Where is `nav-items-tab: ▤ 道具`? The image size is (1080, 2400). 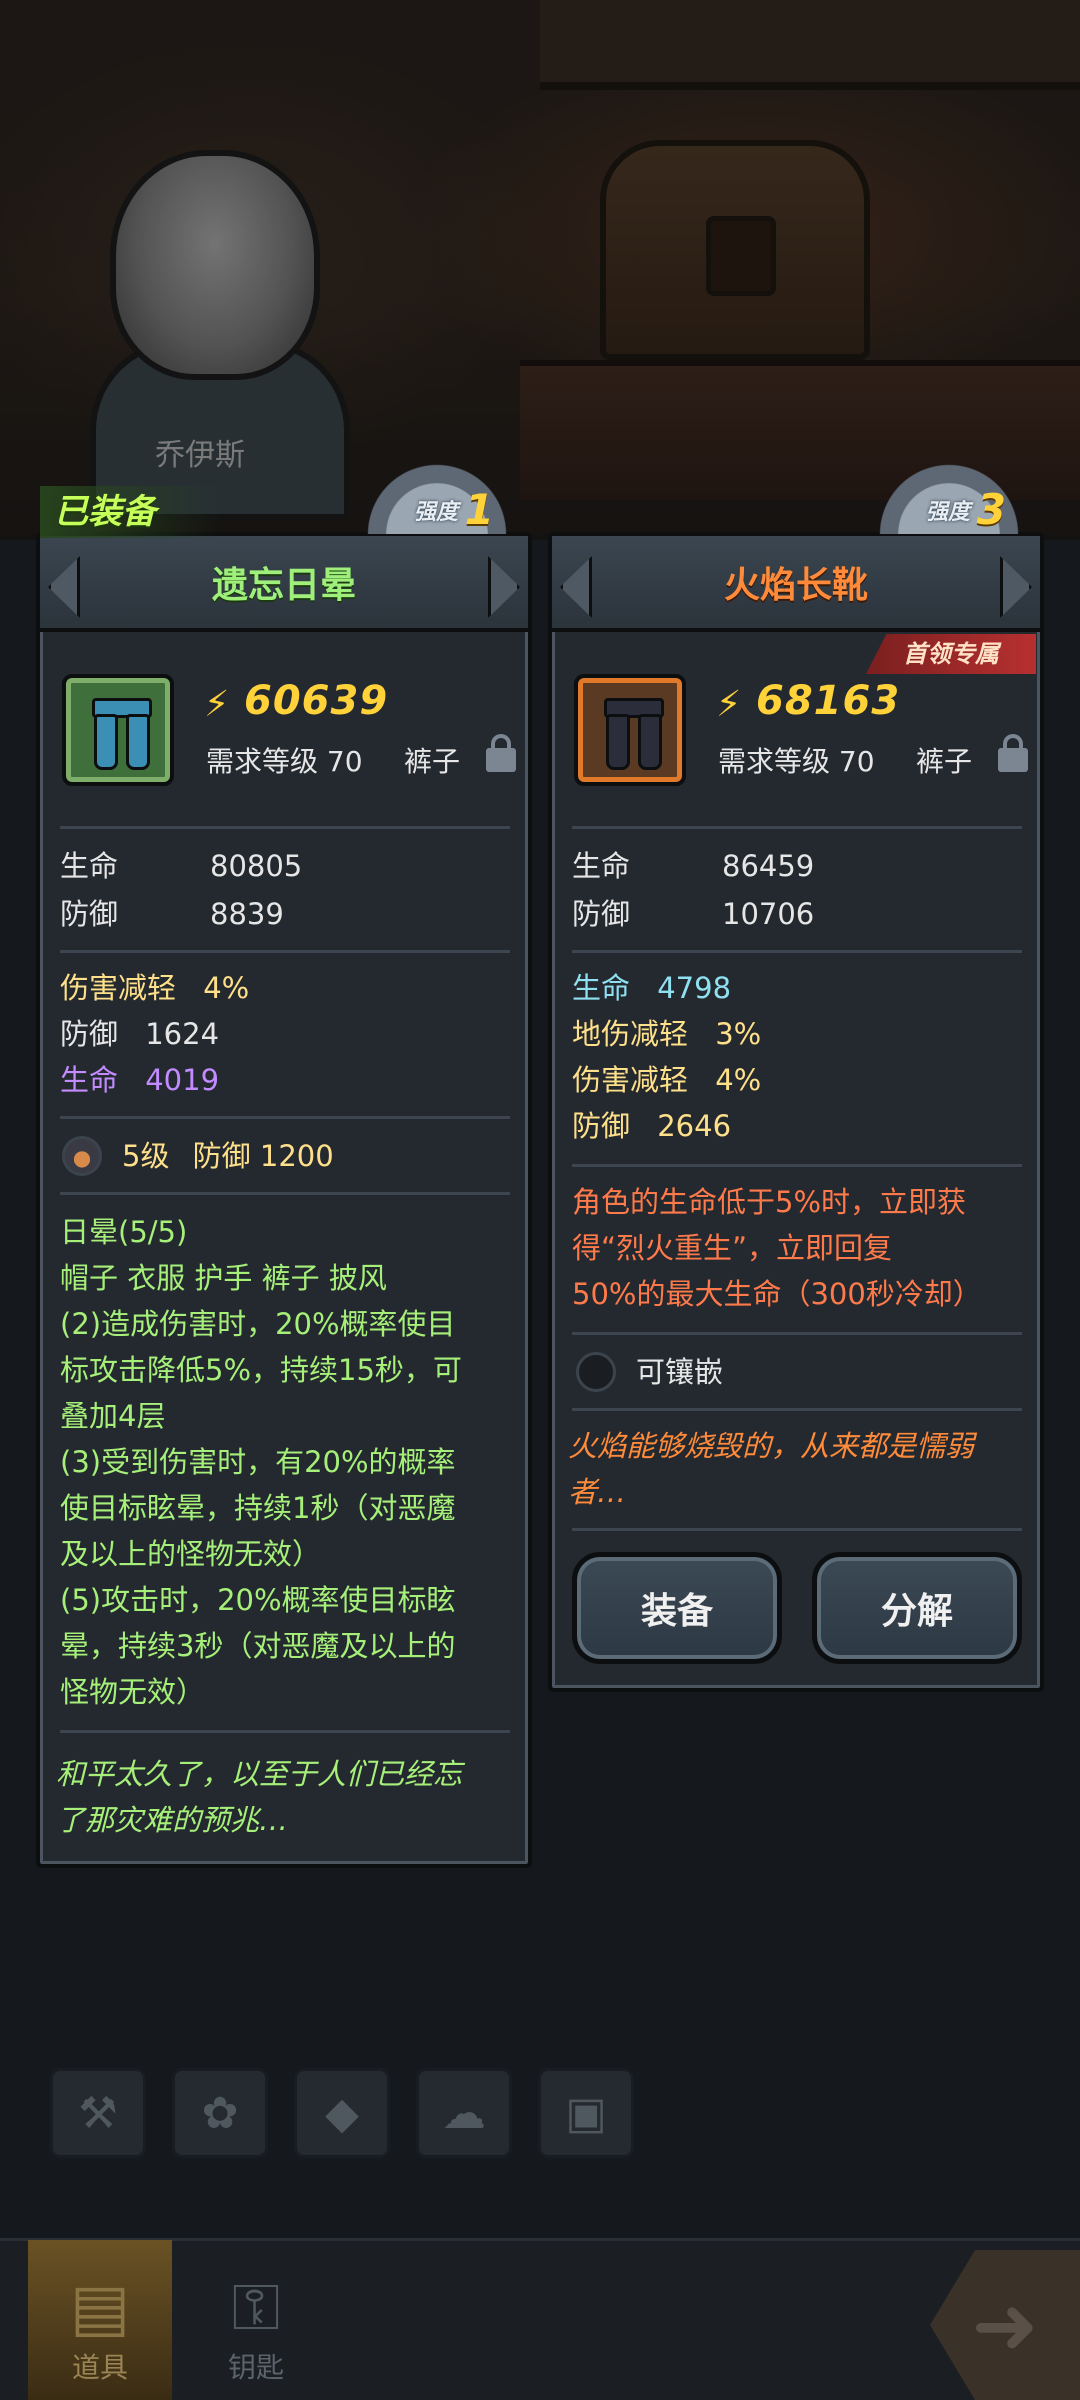 nav-items-tab: ▤ 道具 is located at coordinates (100, 2320).